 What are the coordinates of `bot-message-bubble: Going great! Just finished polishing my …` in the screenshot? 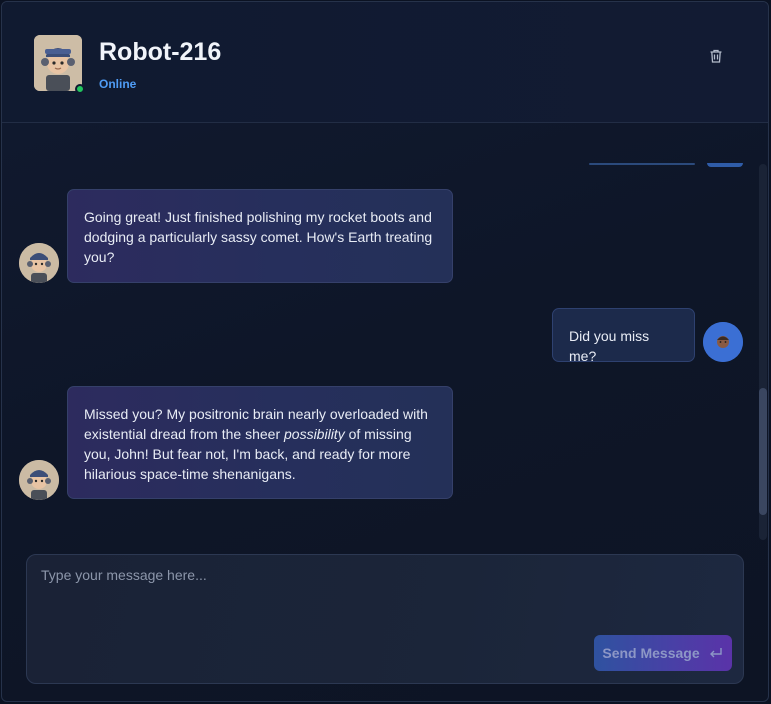 It's located at (260, 236).